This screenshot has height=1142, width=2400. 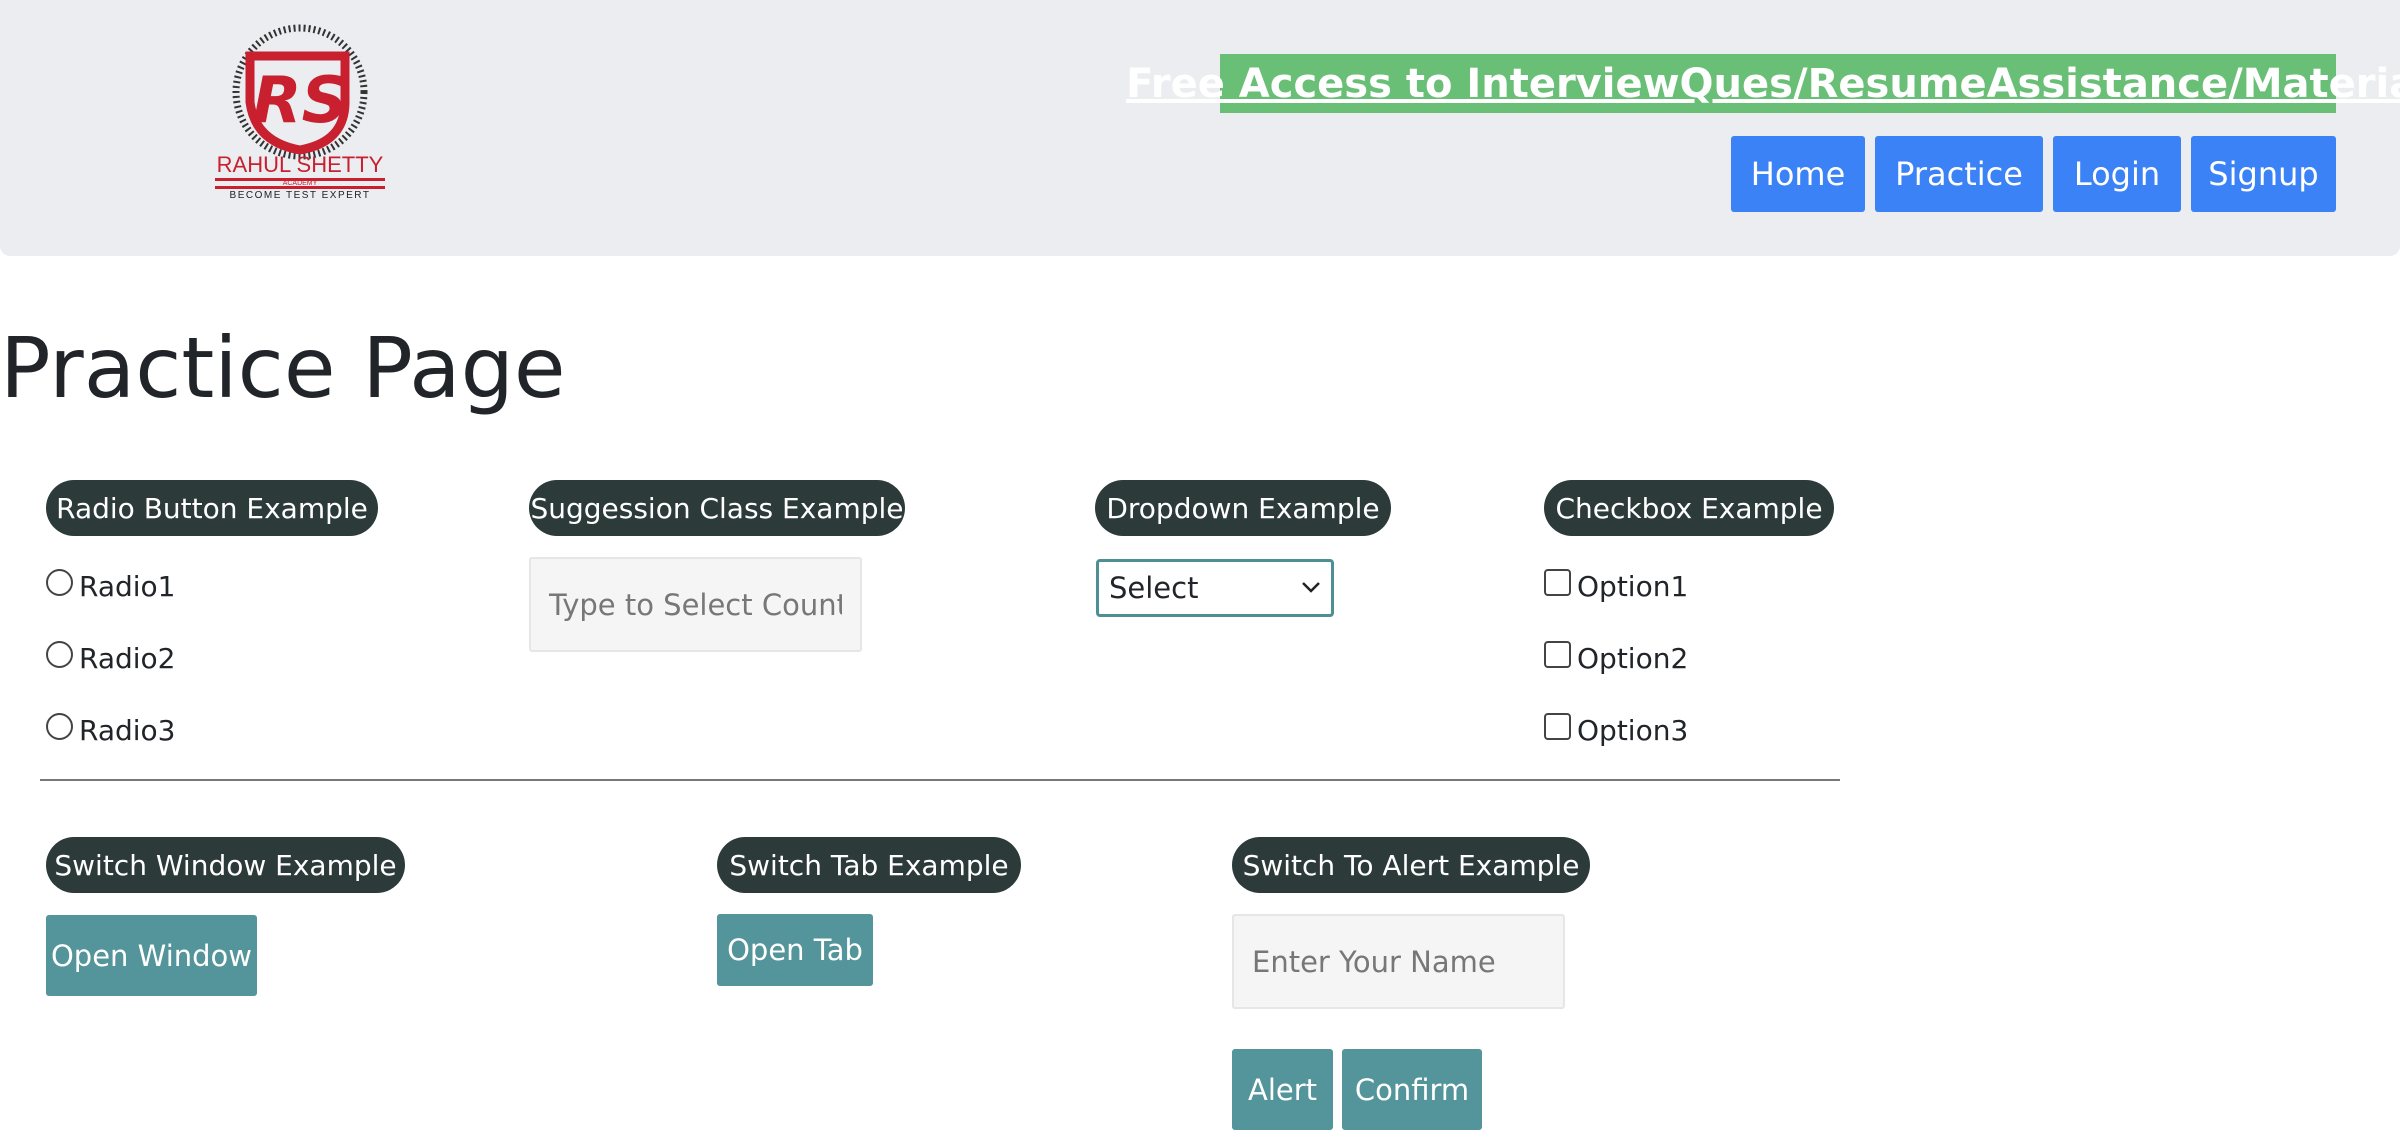 What do you see at coordinates (695, 604) in the screenshot?
I see `country-autocomplete-input` at bounding box center [695, 604].